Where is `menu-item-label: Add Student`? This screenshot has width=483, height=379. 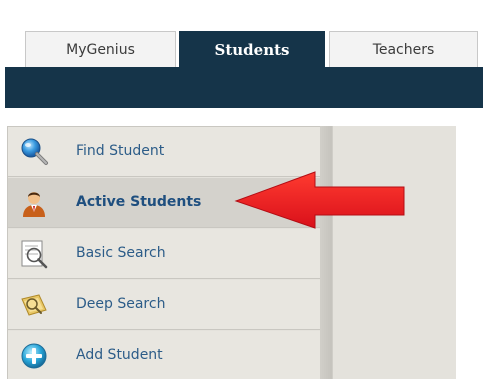 menu-item-label: Add Student is located at coordinates (119, 355).